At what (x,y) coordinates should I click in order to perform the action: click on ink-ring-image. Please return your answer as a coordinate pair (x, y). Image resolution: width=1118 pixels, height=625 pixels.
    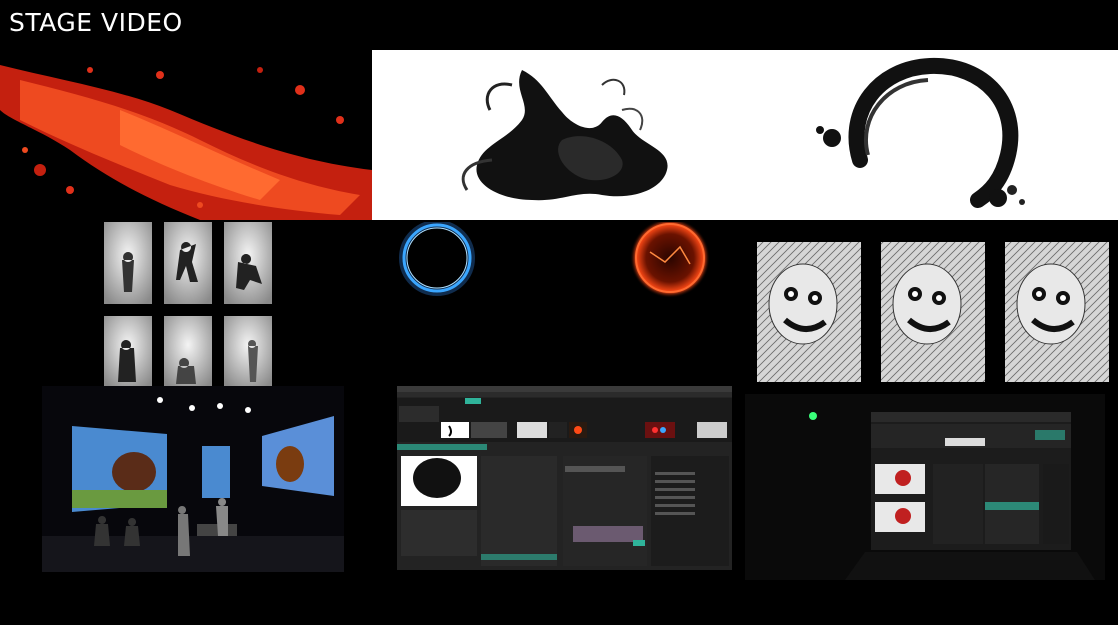
    Looking at the image, I should click on (934, 135).